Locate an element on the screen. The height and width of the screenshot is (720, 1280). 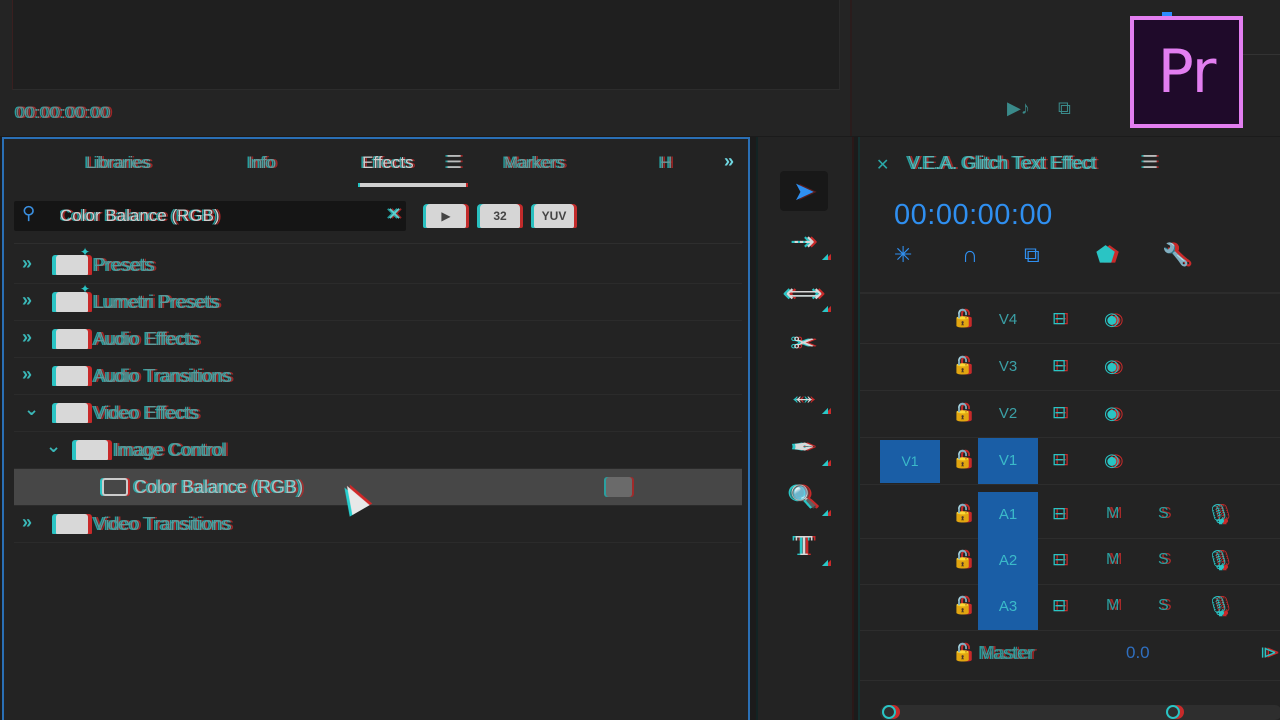
tree-item-color-balance-rgb: Color Balance (RGB) is located at coordinates (378, 487).